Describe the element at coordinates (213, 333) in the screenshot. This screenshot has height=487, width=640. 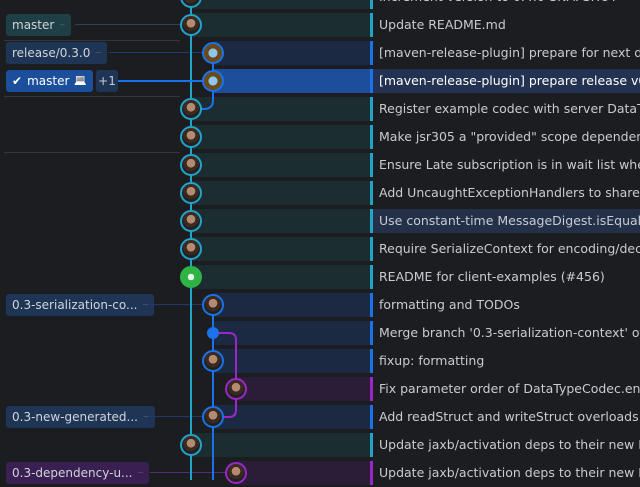
I see `merge-node` at that location.